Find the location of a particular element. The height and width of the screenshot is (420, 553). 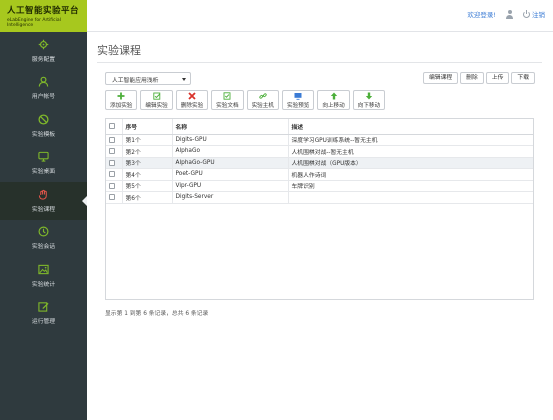

cell-desc: 深度学习GPU训练系统--暂无主机 is located at coordinates (410, 140).